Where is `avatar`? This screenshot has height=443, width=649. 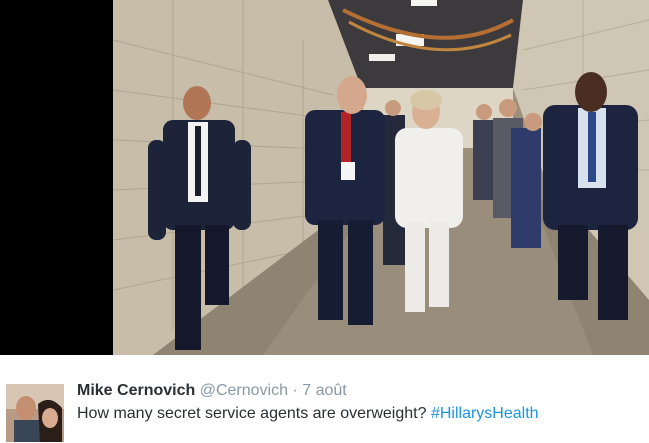
avatar is located at coordinates (35, 413).